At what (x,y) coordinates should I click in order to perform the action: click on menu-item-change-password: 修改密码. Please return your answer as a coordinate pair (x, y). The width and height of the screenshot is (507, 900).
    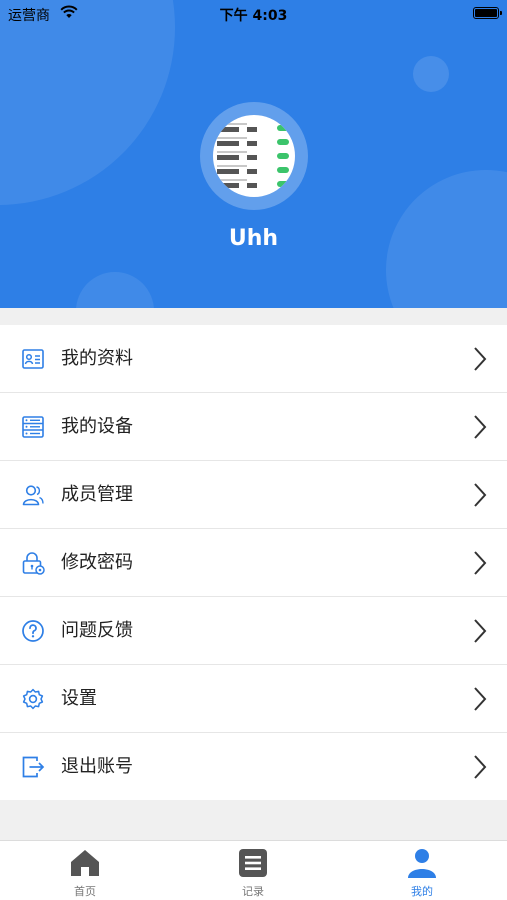
    Looking at the image, I should click on (253, 563).